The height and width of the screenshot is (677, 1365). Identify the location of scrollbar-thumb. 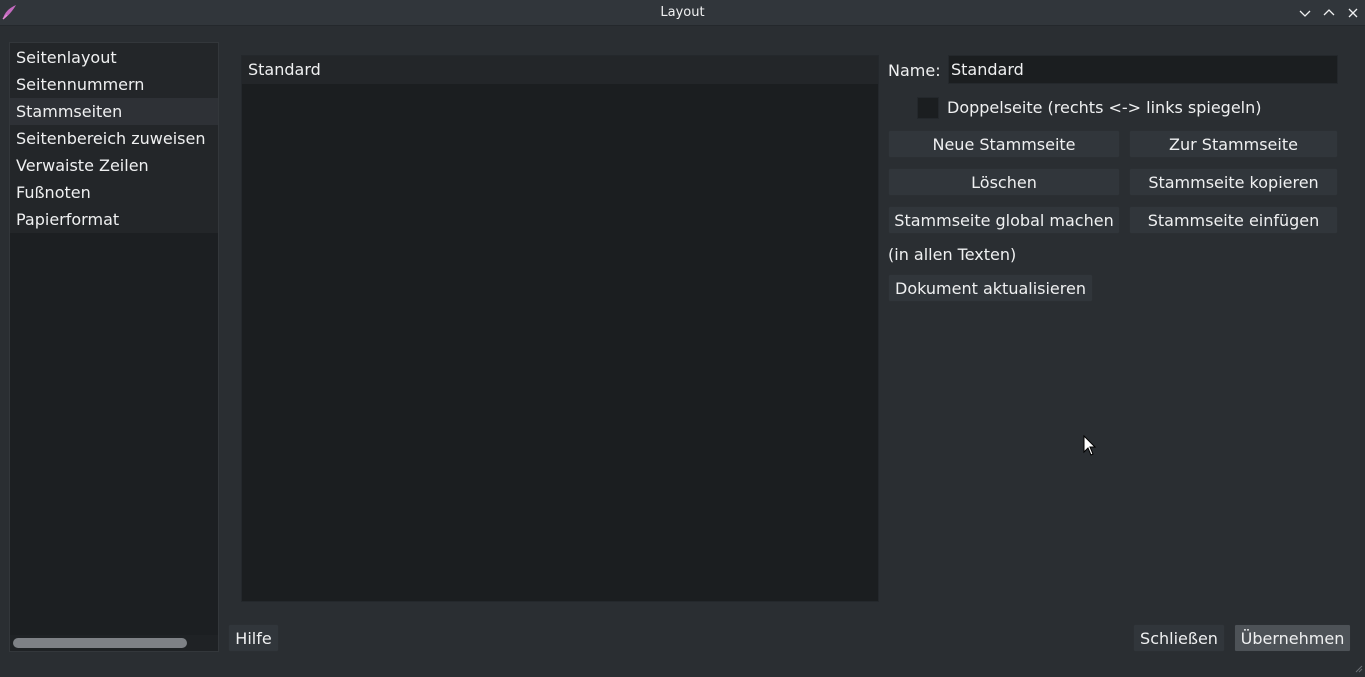
(100, 643).